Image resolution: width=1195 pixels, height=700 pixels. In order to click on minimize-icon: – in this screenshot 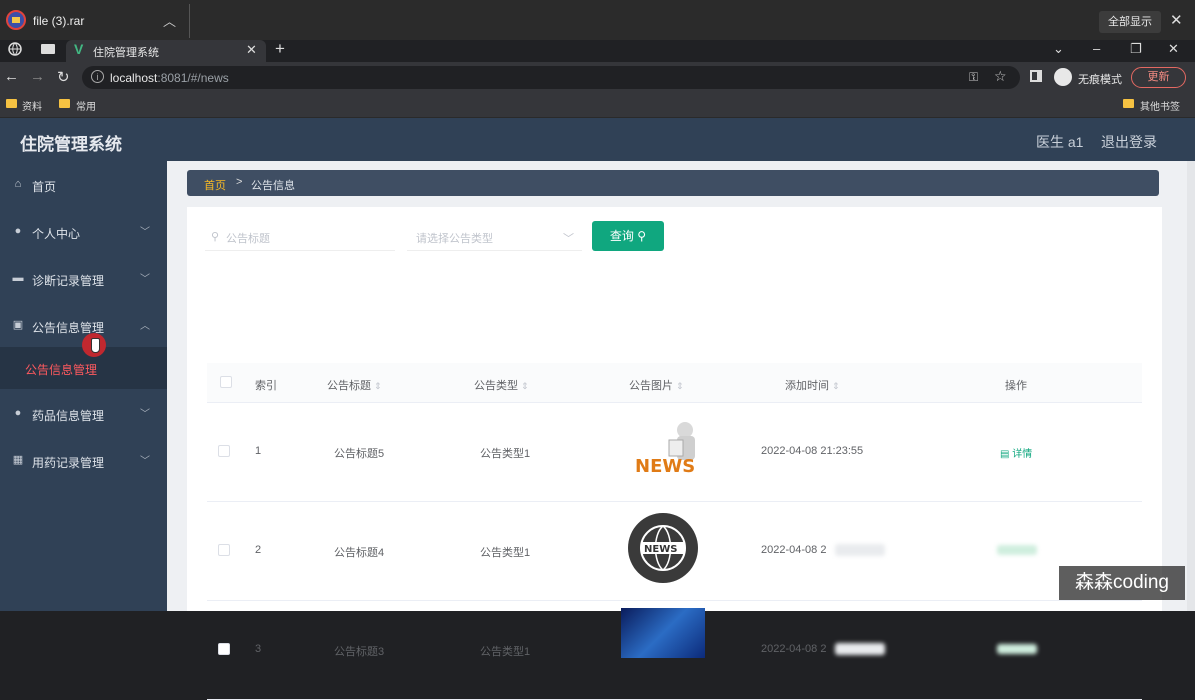, I will do `click(1096, 48)`.